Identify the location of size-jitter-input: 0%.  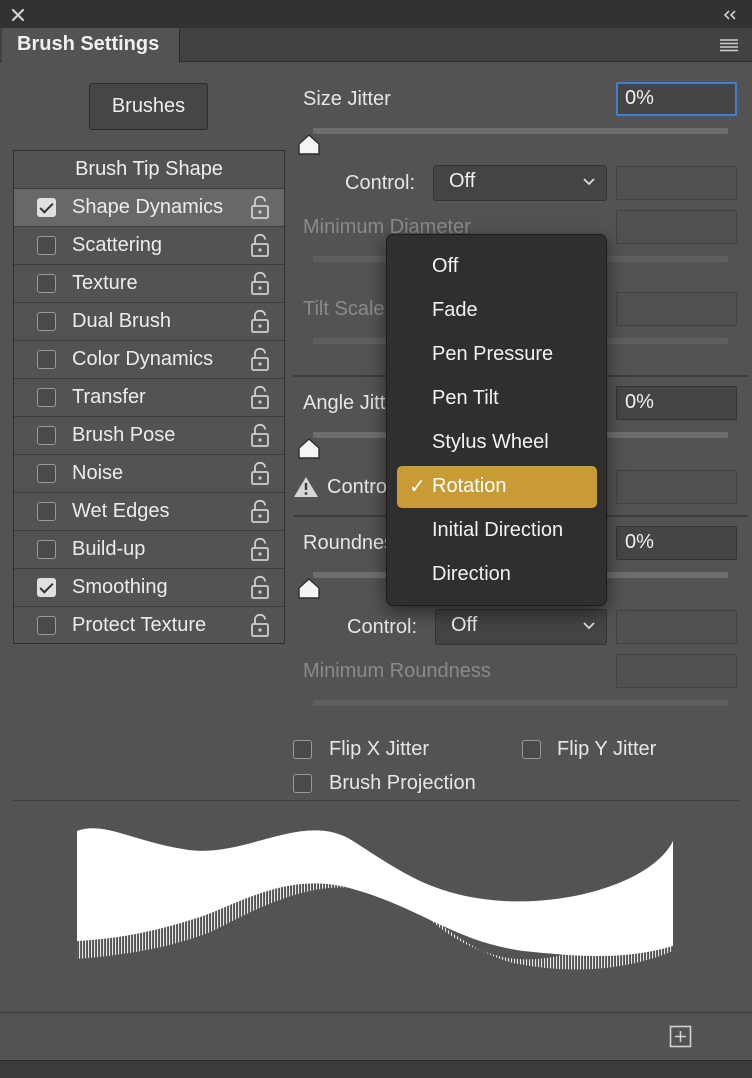
(676, 99).